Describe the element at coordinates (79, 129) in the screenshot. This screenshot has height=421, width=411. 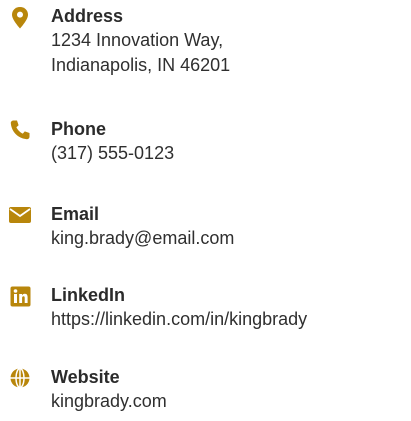
I see `contact-label-phone: Phone` at that location.